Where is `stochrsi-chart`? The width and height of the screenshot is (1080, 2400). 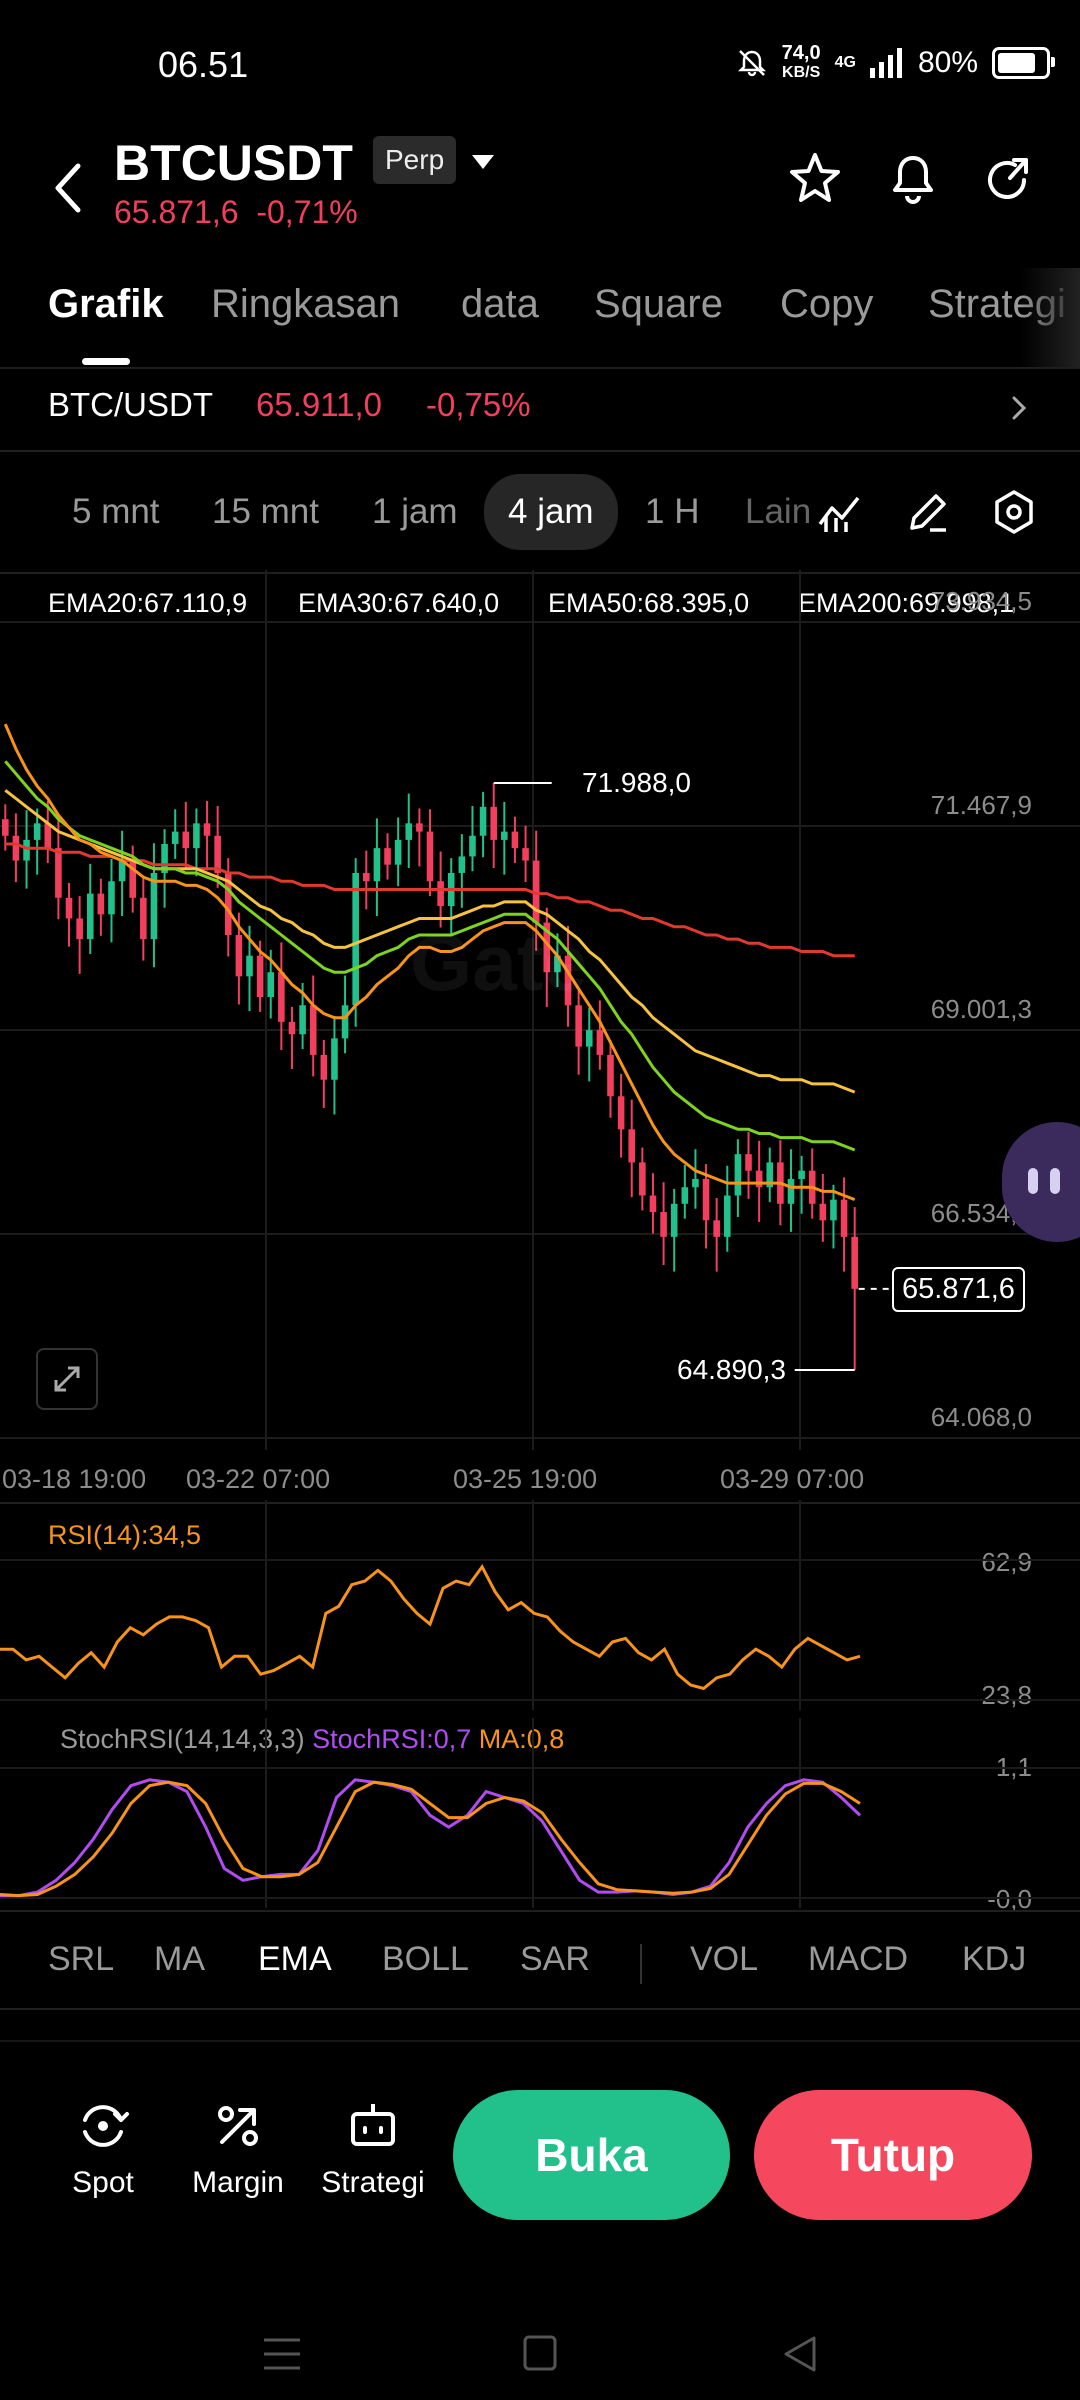
stochrsi-chart is located at coordinates (540, 1813).